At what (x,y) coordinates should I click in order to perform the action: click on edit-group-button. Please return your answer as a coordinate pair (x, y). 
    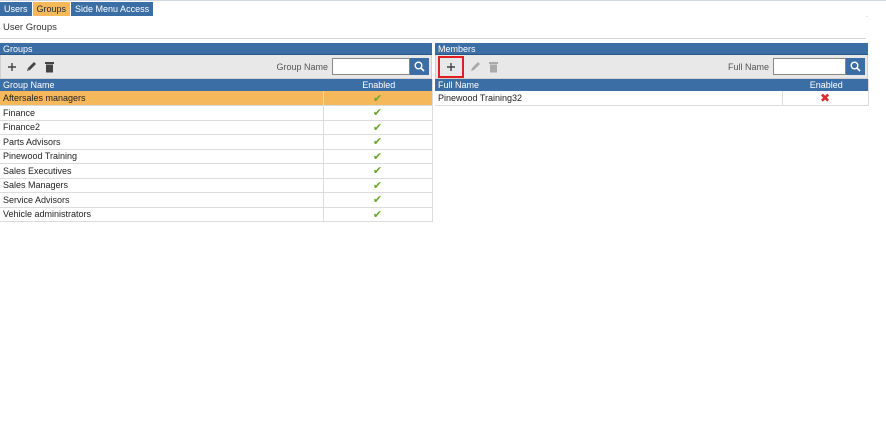
    Looking at the image, I should click on (30, 66).